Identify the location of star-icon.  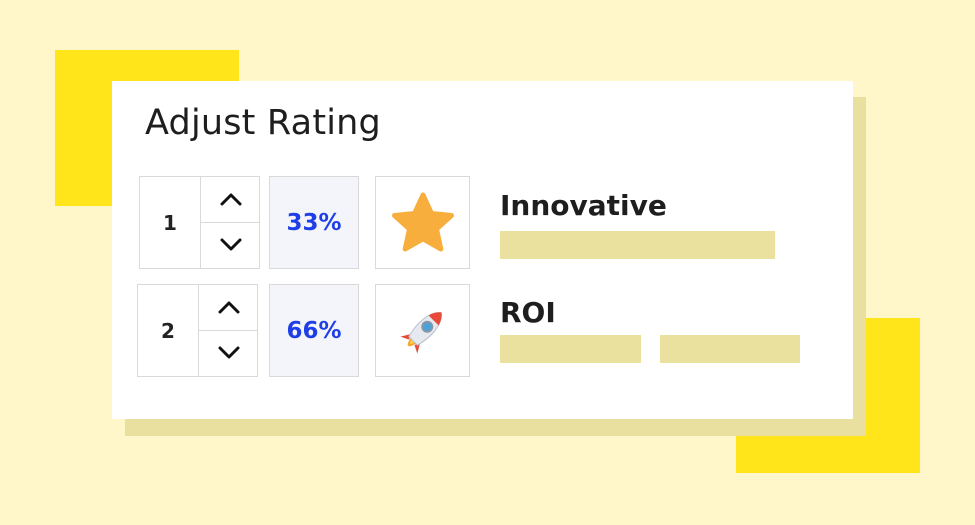
(422, 221).